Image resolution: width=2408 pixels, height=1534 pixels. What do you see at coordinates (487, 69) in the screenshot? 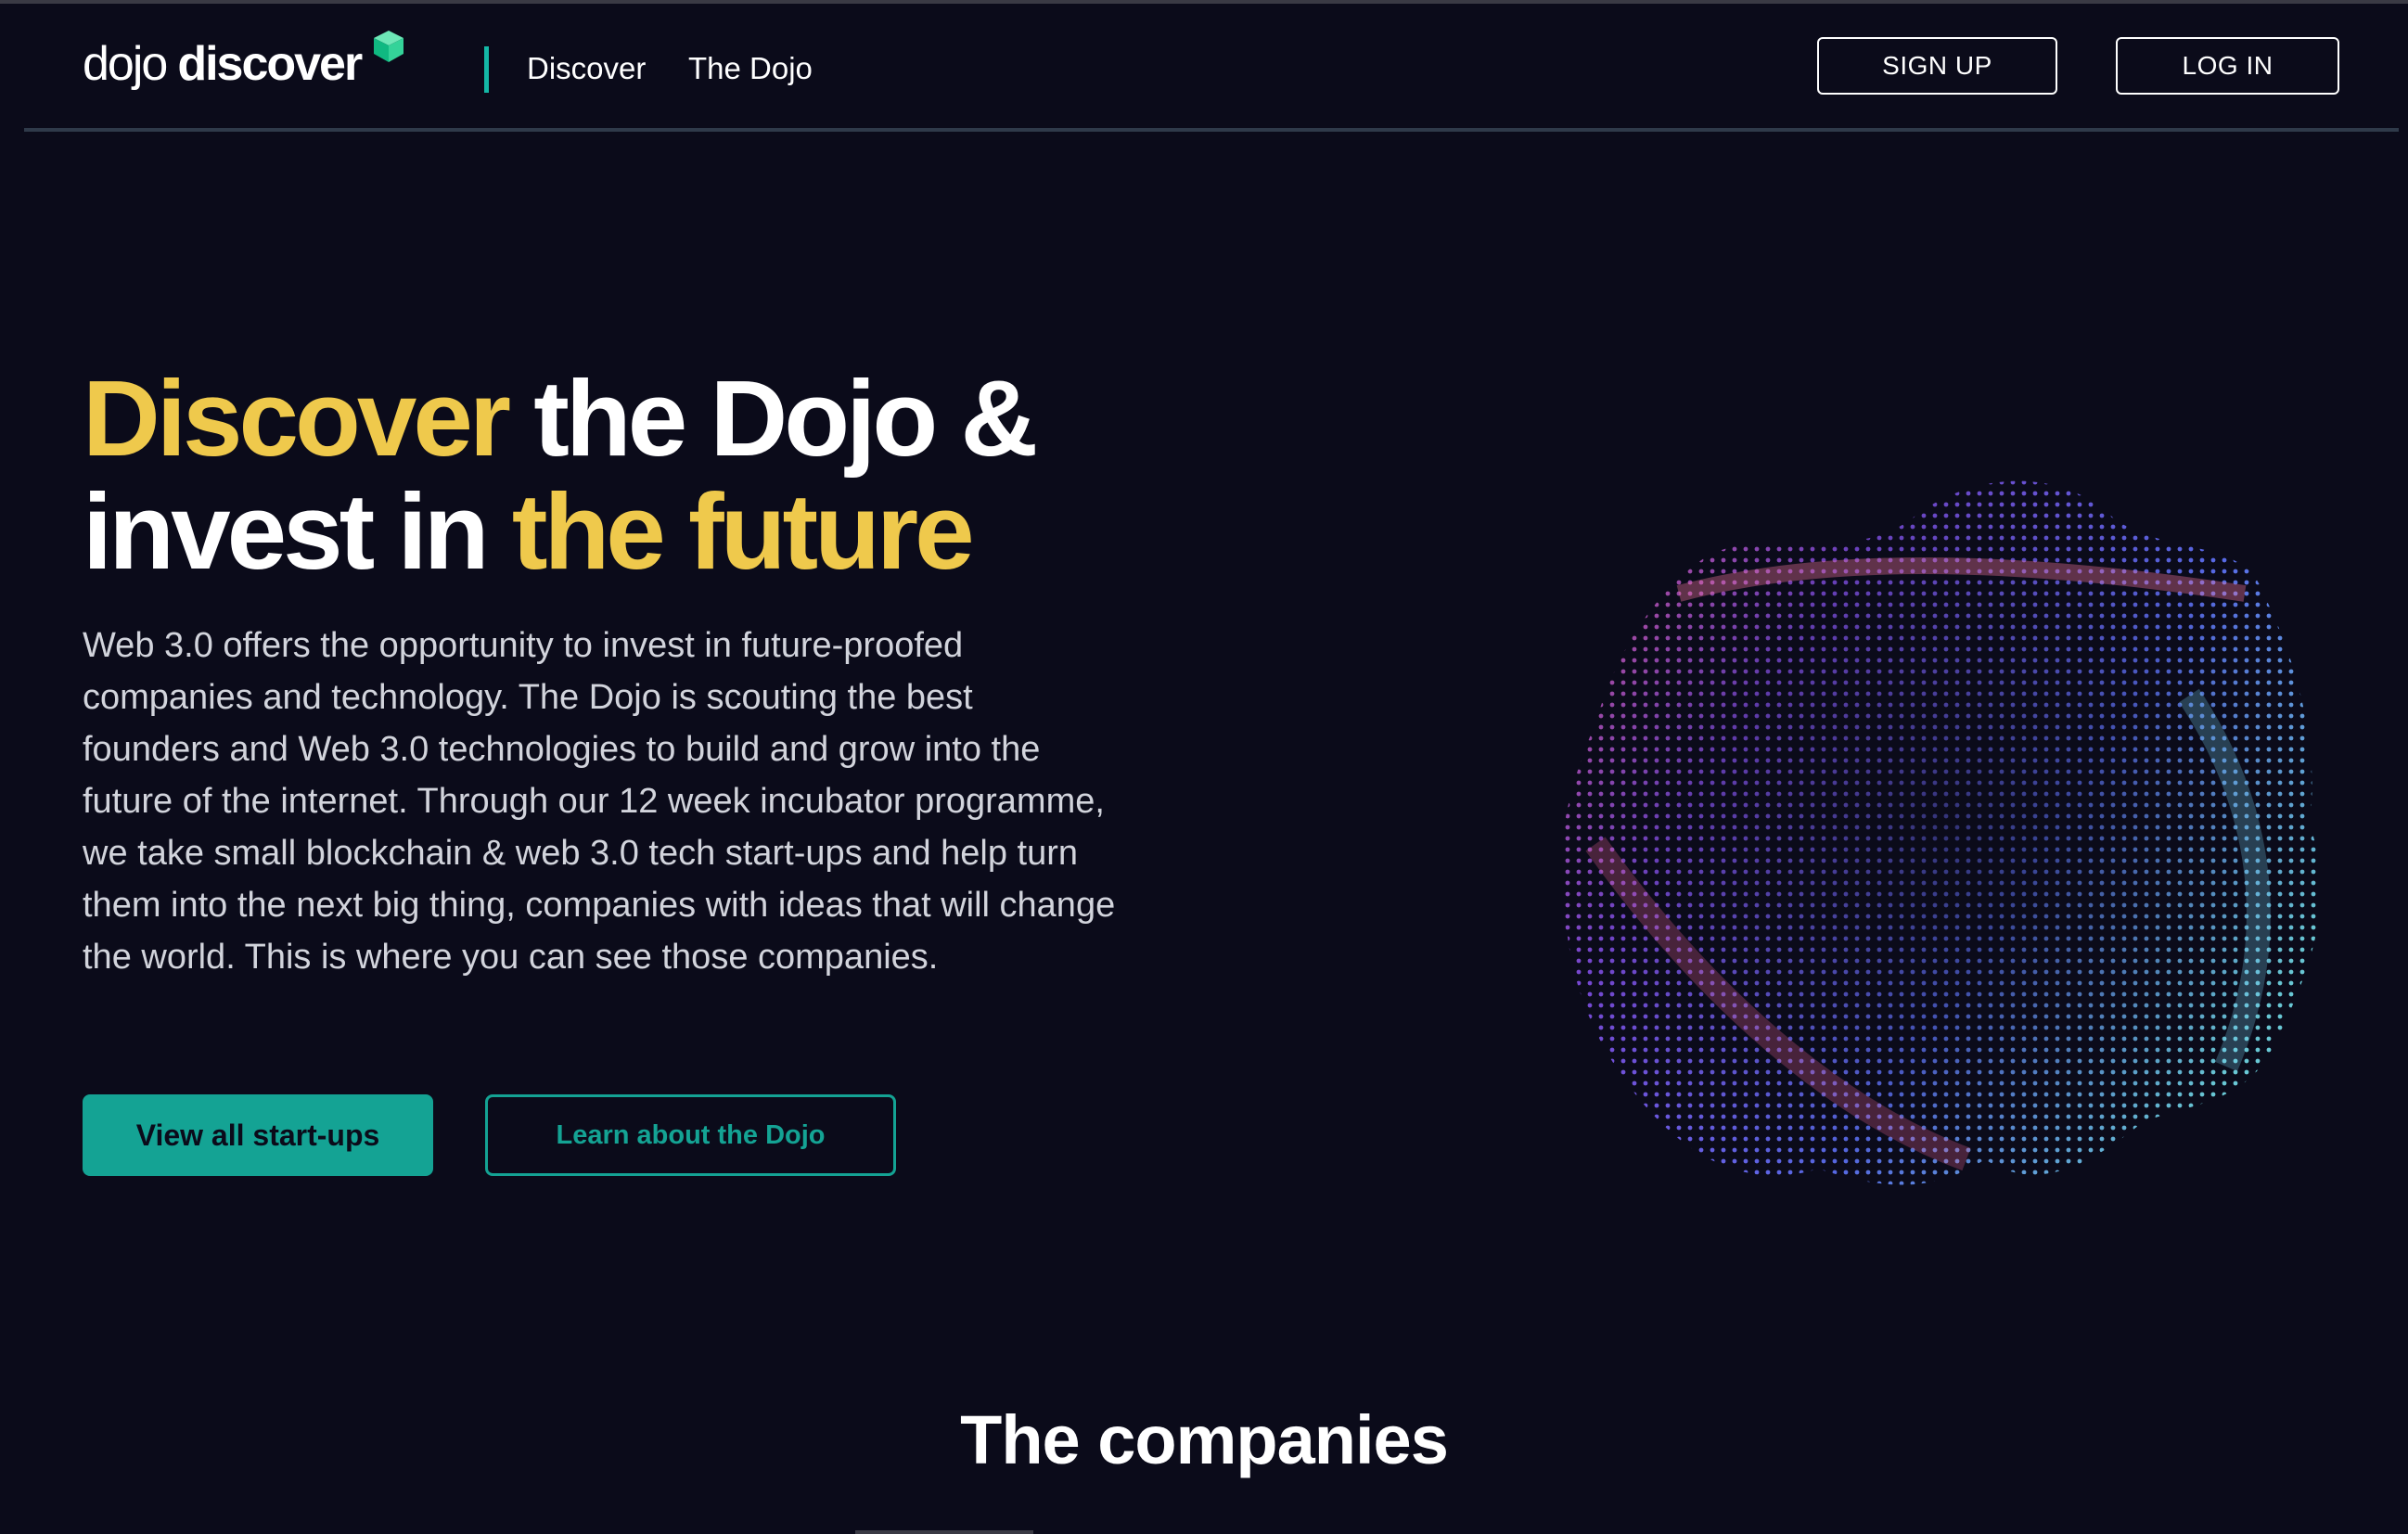
I see `nav-divider` at bounding box center [487, 69].